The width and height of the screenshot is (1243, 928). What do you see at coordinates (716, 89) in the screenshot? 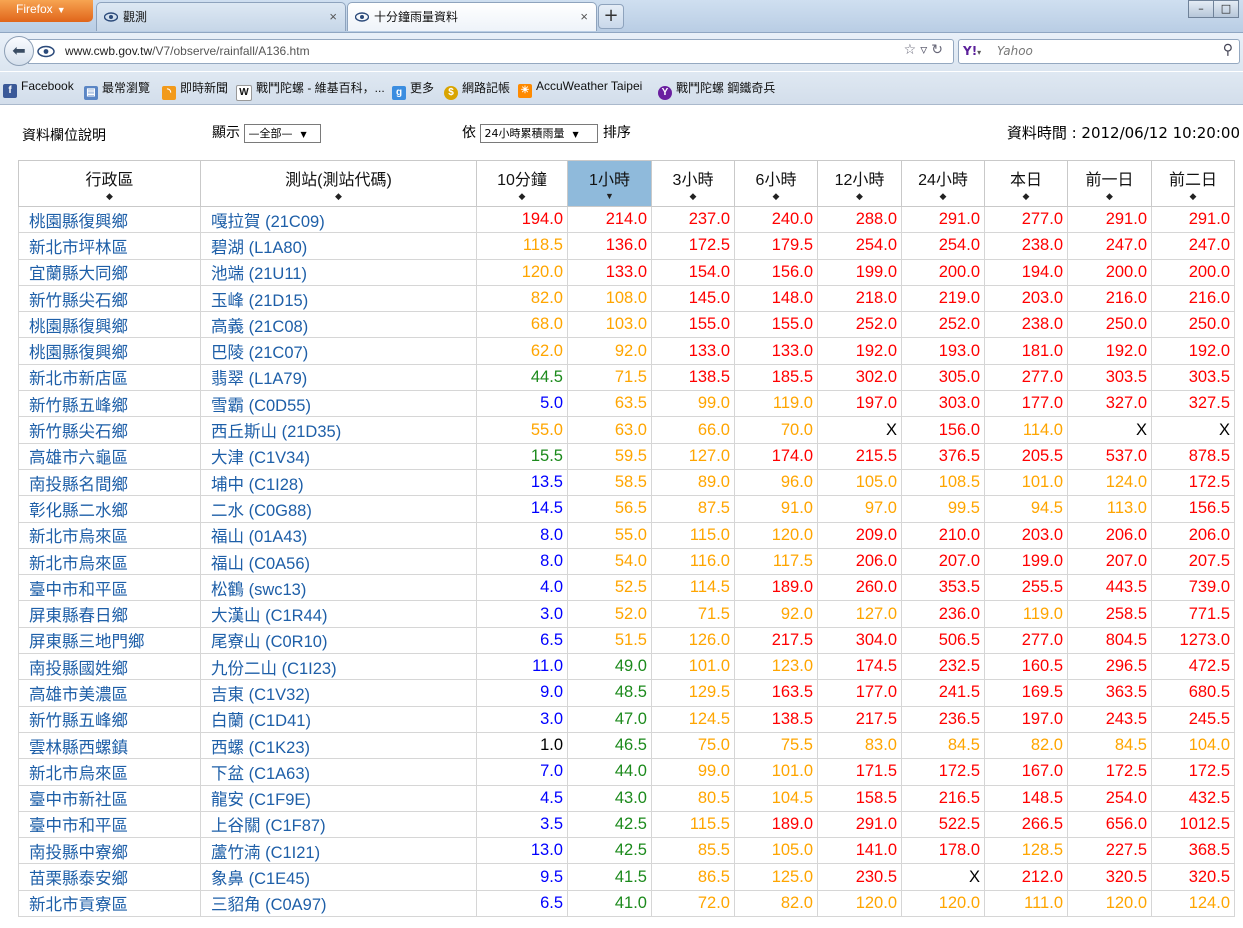
I see `bookmark-beyblade: Y 戰鬥陀螺 鋼鐵奇兵` at bounding box center [716, 89].